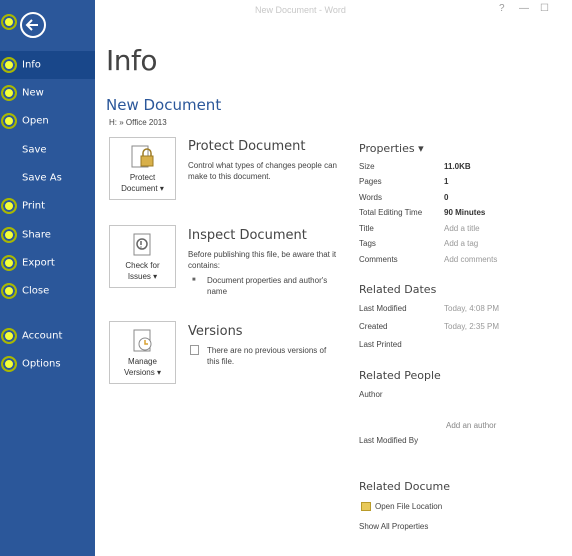  Describe the element at coordinates (459, 346) in the screenshot. I see `property-row: Last Printed` at that location.